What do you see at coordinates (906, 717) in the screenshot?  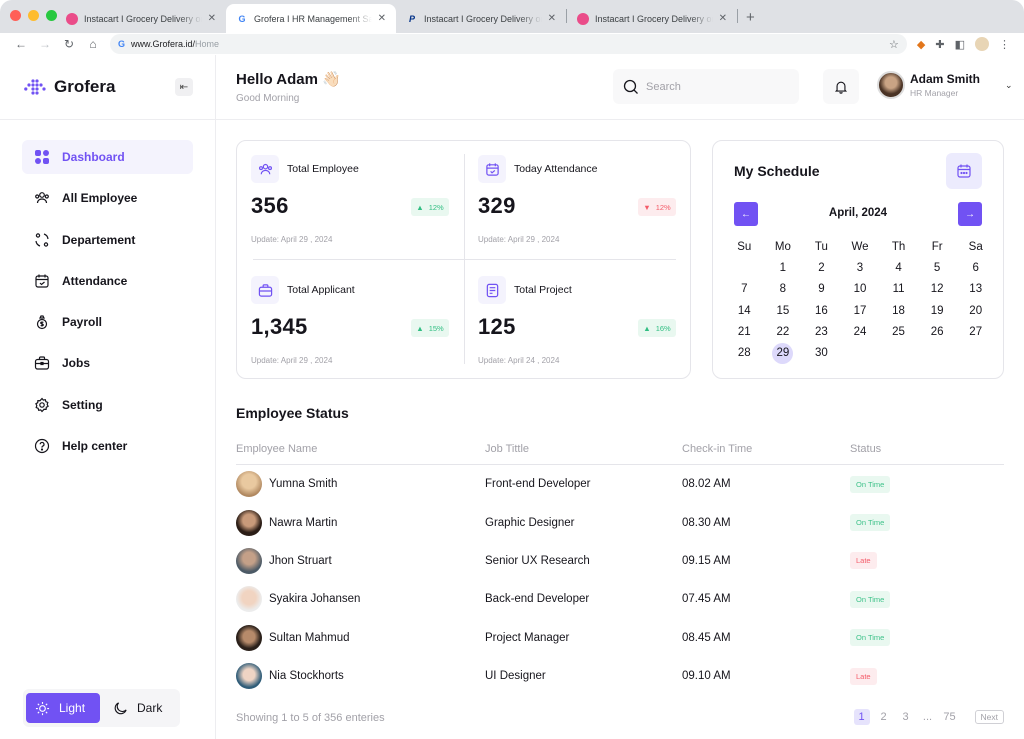 I see `page-button: 3` at bounding box center [906, 717].